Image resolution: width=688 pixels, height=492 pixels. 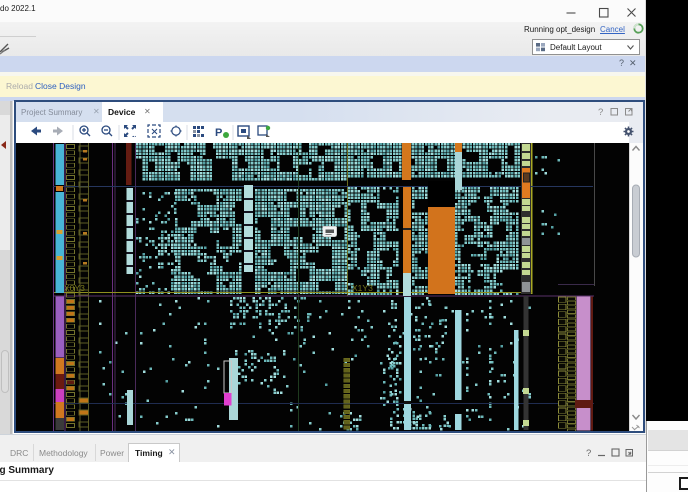 What do you see at coordinates (218, 133) in the screenshot?
I see `svg-text: P` at bounding box center [218, 133].